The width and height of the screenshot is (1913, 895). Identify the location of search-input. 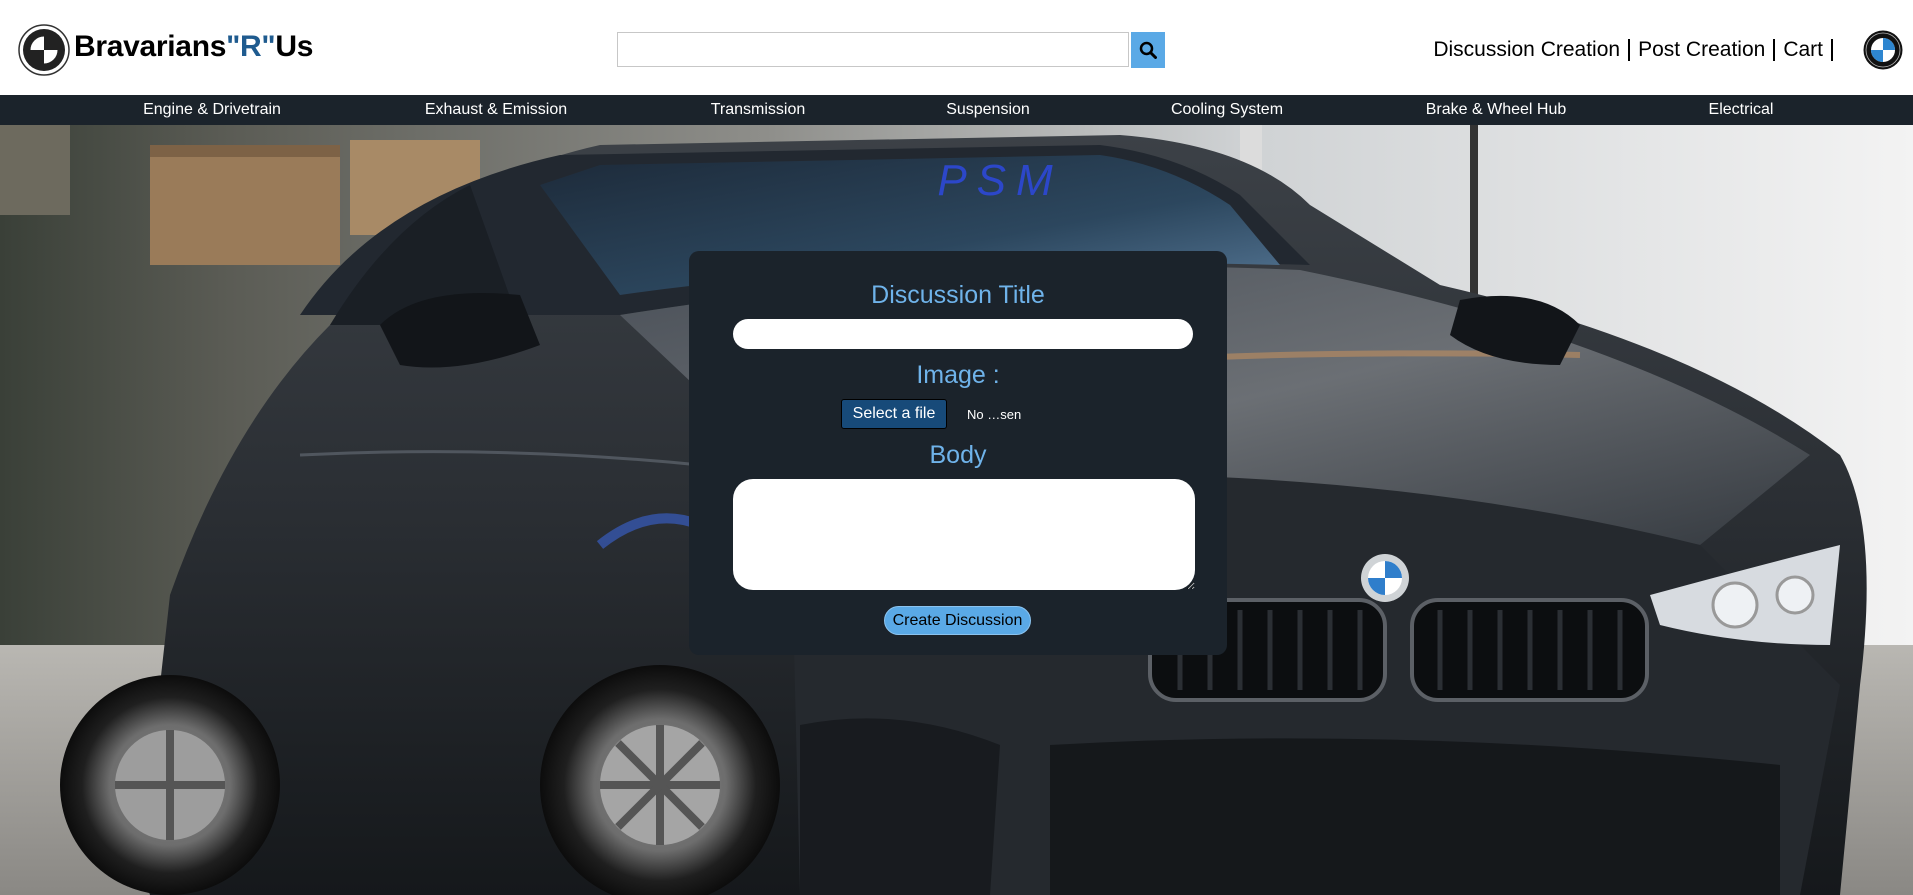
(873, 49).